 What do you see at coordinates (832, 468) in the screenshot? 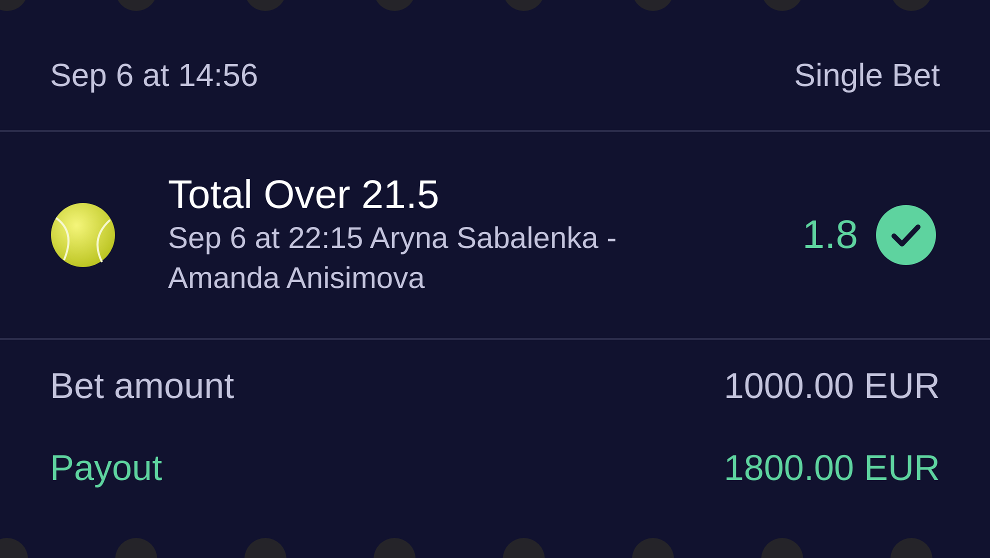
I see `amount-value: 1800.00 EUR` at bounding box center [832, 468].